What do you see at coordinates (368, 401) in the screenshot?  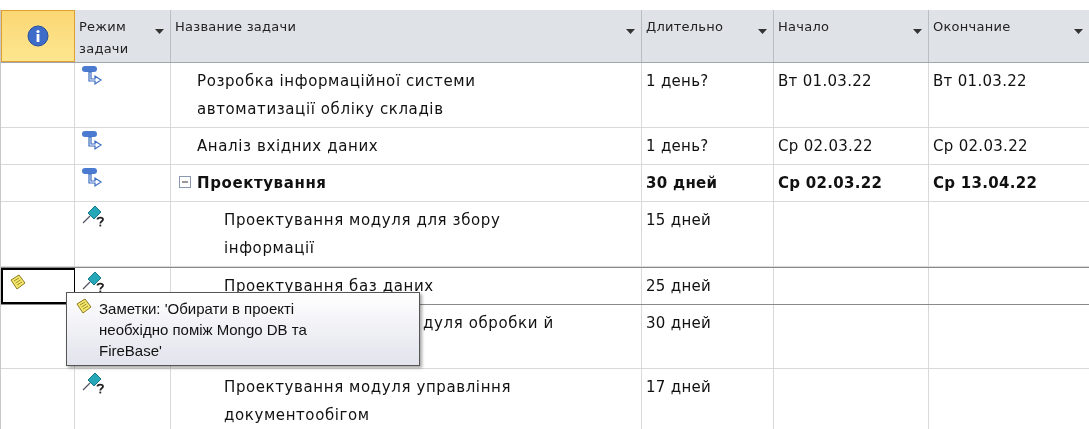 I see `task-name: Проектування модуля управління документообігом` at bounding box center [368, 401].